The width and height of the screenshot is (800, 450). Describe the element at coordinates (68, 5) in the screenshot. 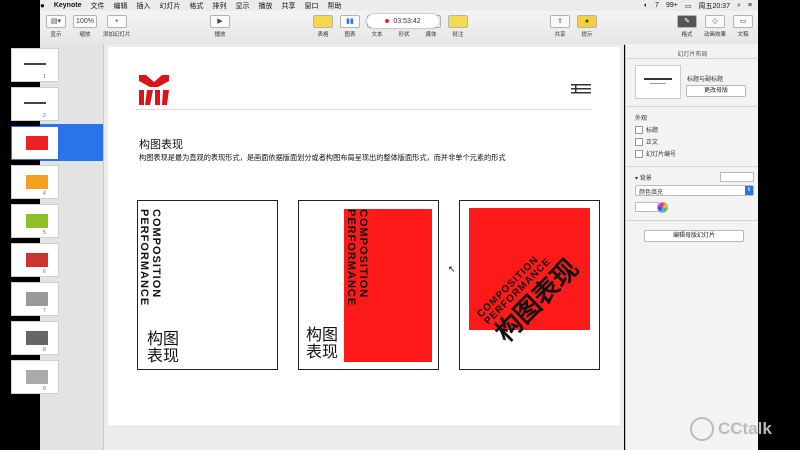

I see `menu-app-name: Keynote` at that location.